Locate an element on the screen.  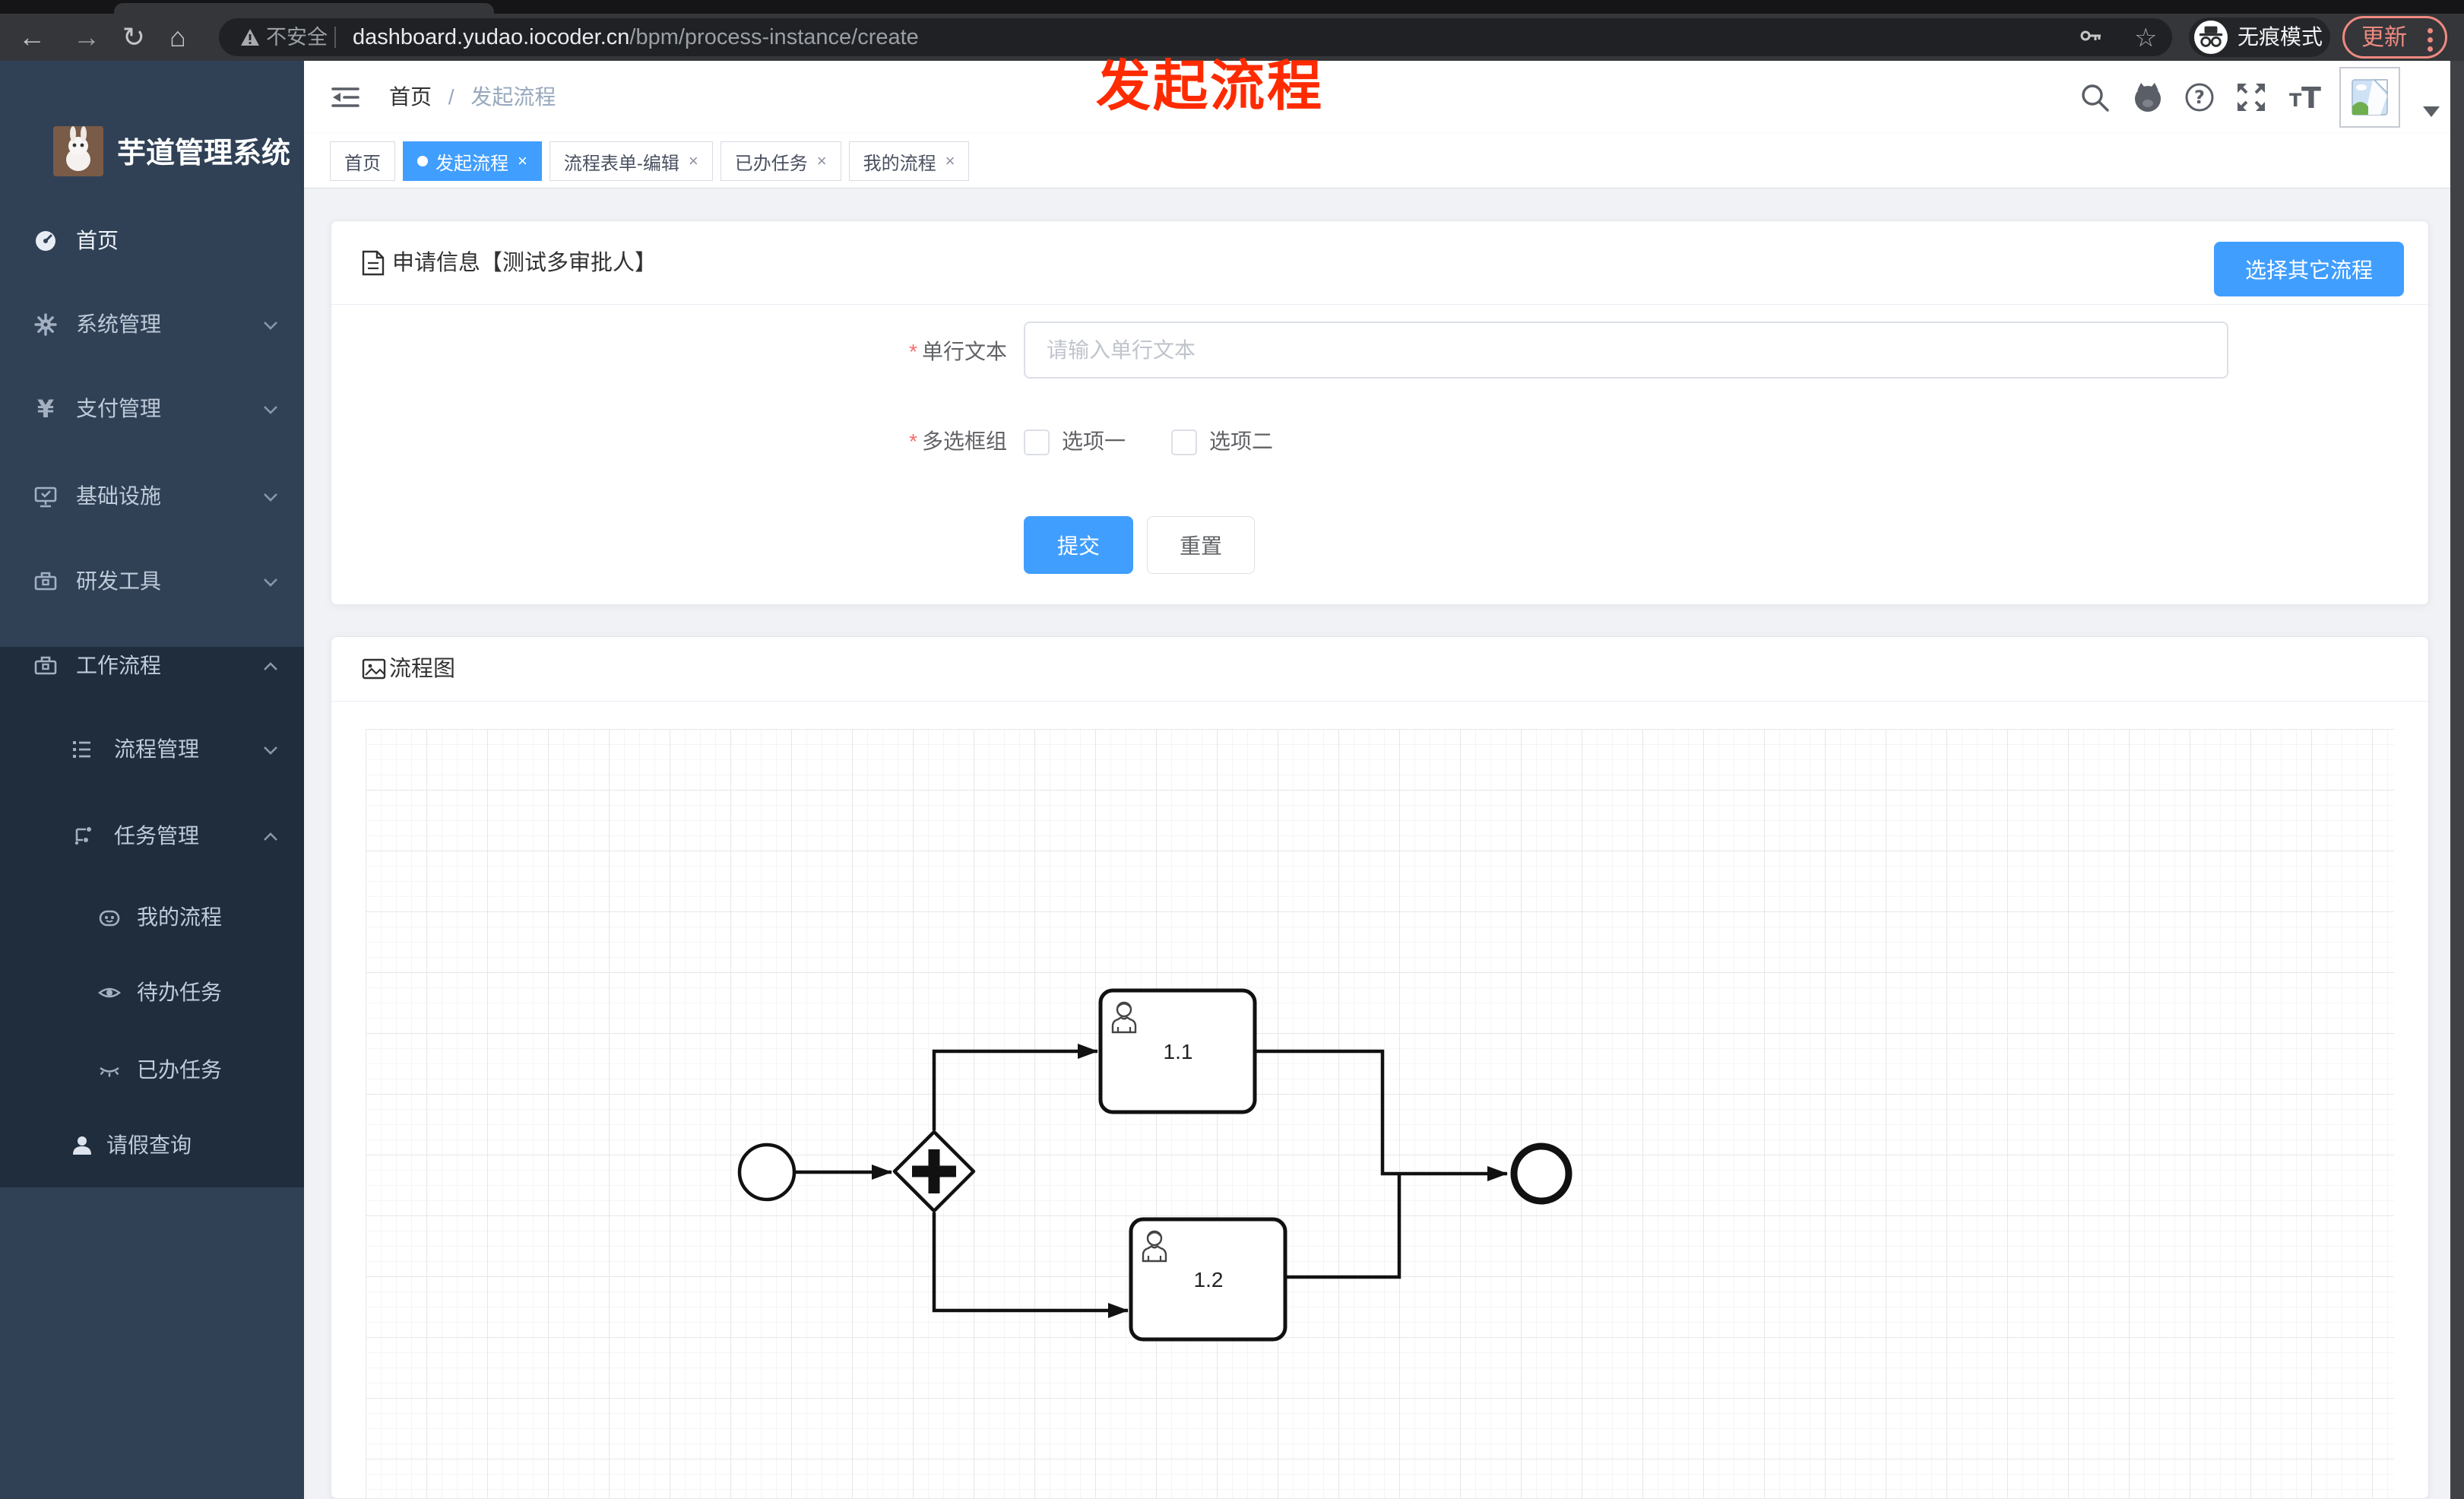
breadcrumb: 首页 / 发起流程 is located at coordinates (472, 97).